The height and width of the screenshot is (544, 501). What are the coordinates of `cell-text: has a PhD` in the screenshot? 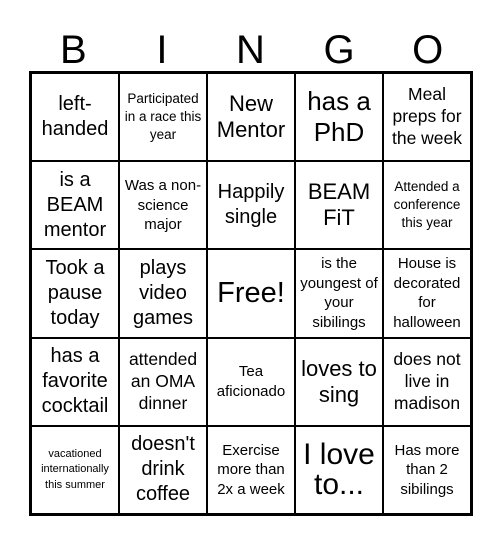 It's located at (339, 117).